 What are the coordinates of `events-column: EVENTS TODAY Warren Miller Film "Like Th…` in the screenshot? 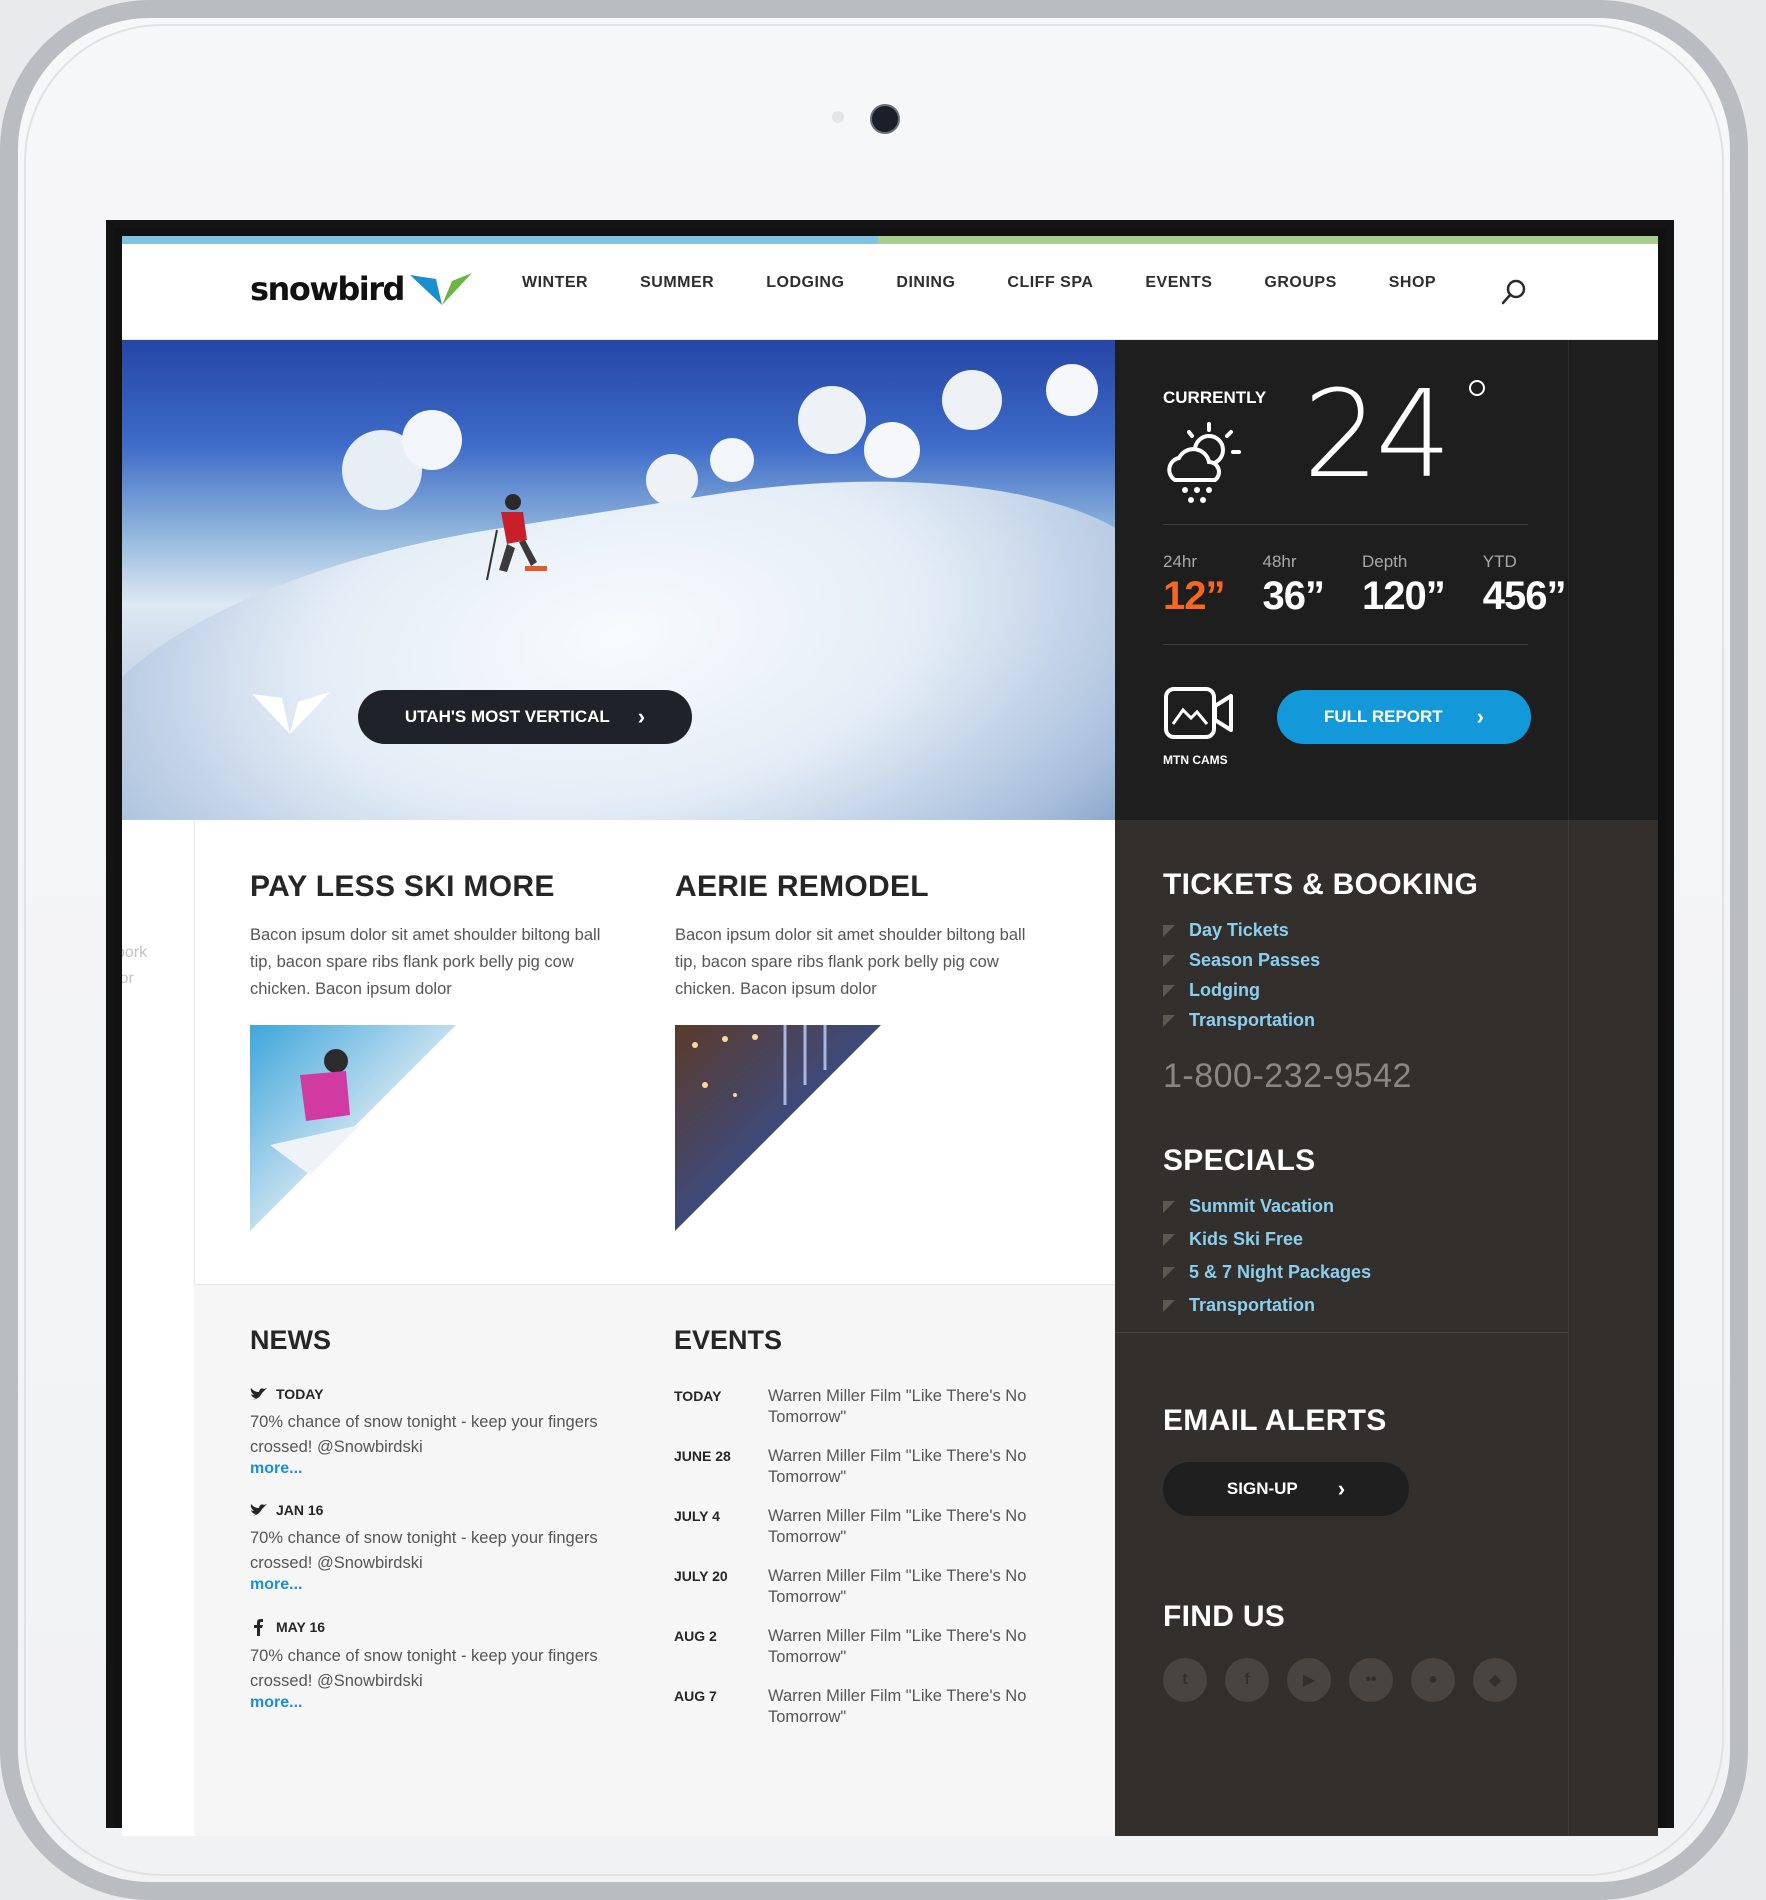 It's located at (884, 1526).